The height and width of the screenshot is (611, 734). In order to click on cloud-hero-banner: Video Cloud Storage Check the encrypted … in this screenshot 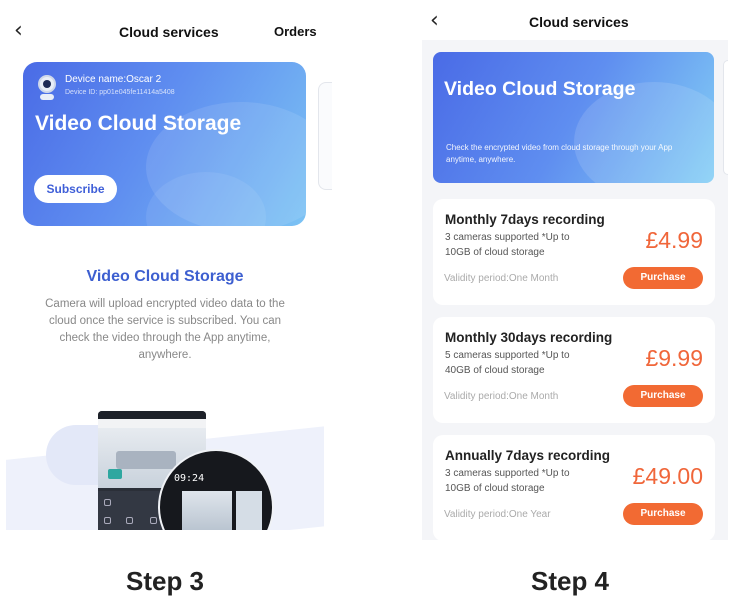, I will do `click(573, 117)`.